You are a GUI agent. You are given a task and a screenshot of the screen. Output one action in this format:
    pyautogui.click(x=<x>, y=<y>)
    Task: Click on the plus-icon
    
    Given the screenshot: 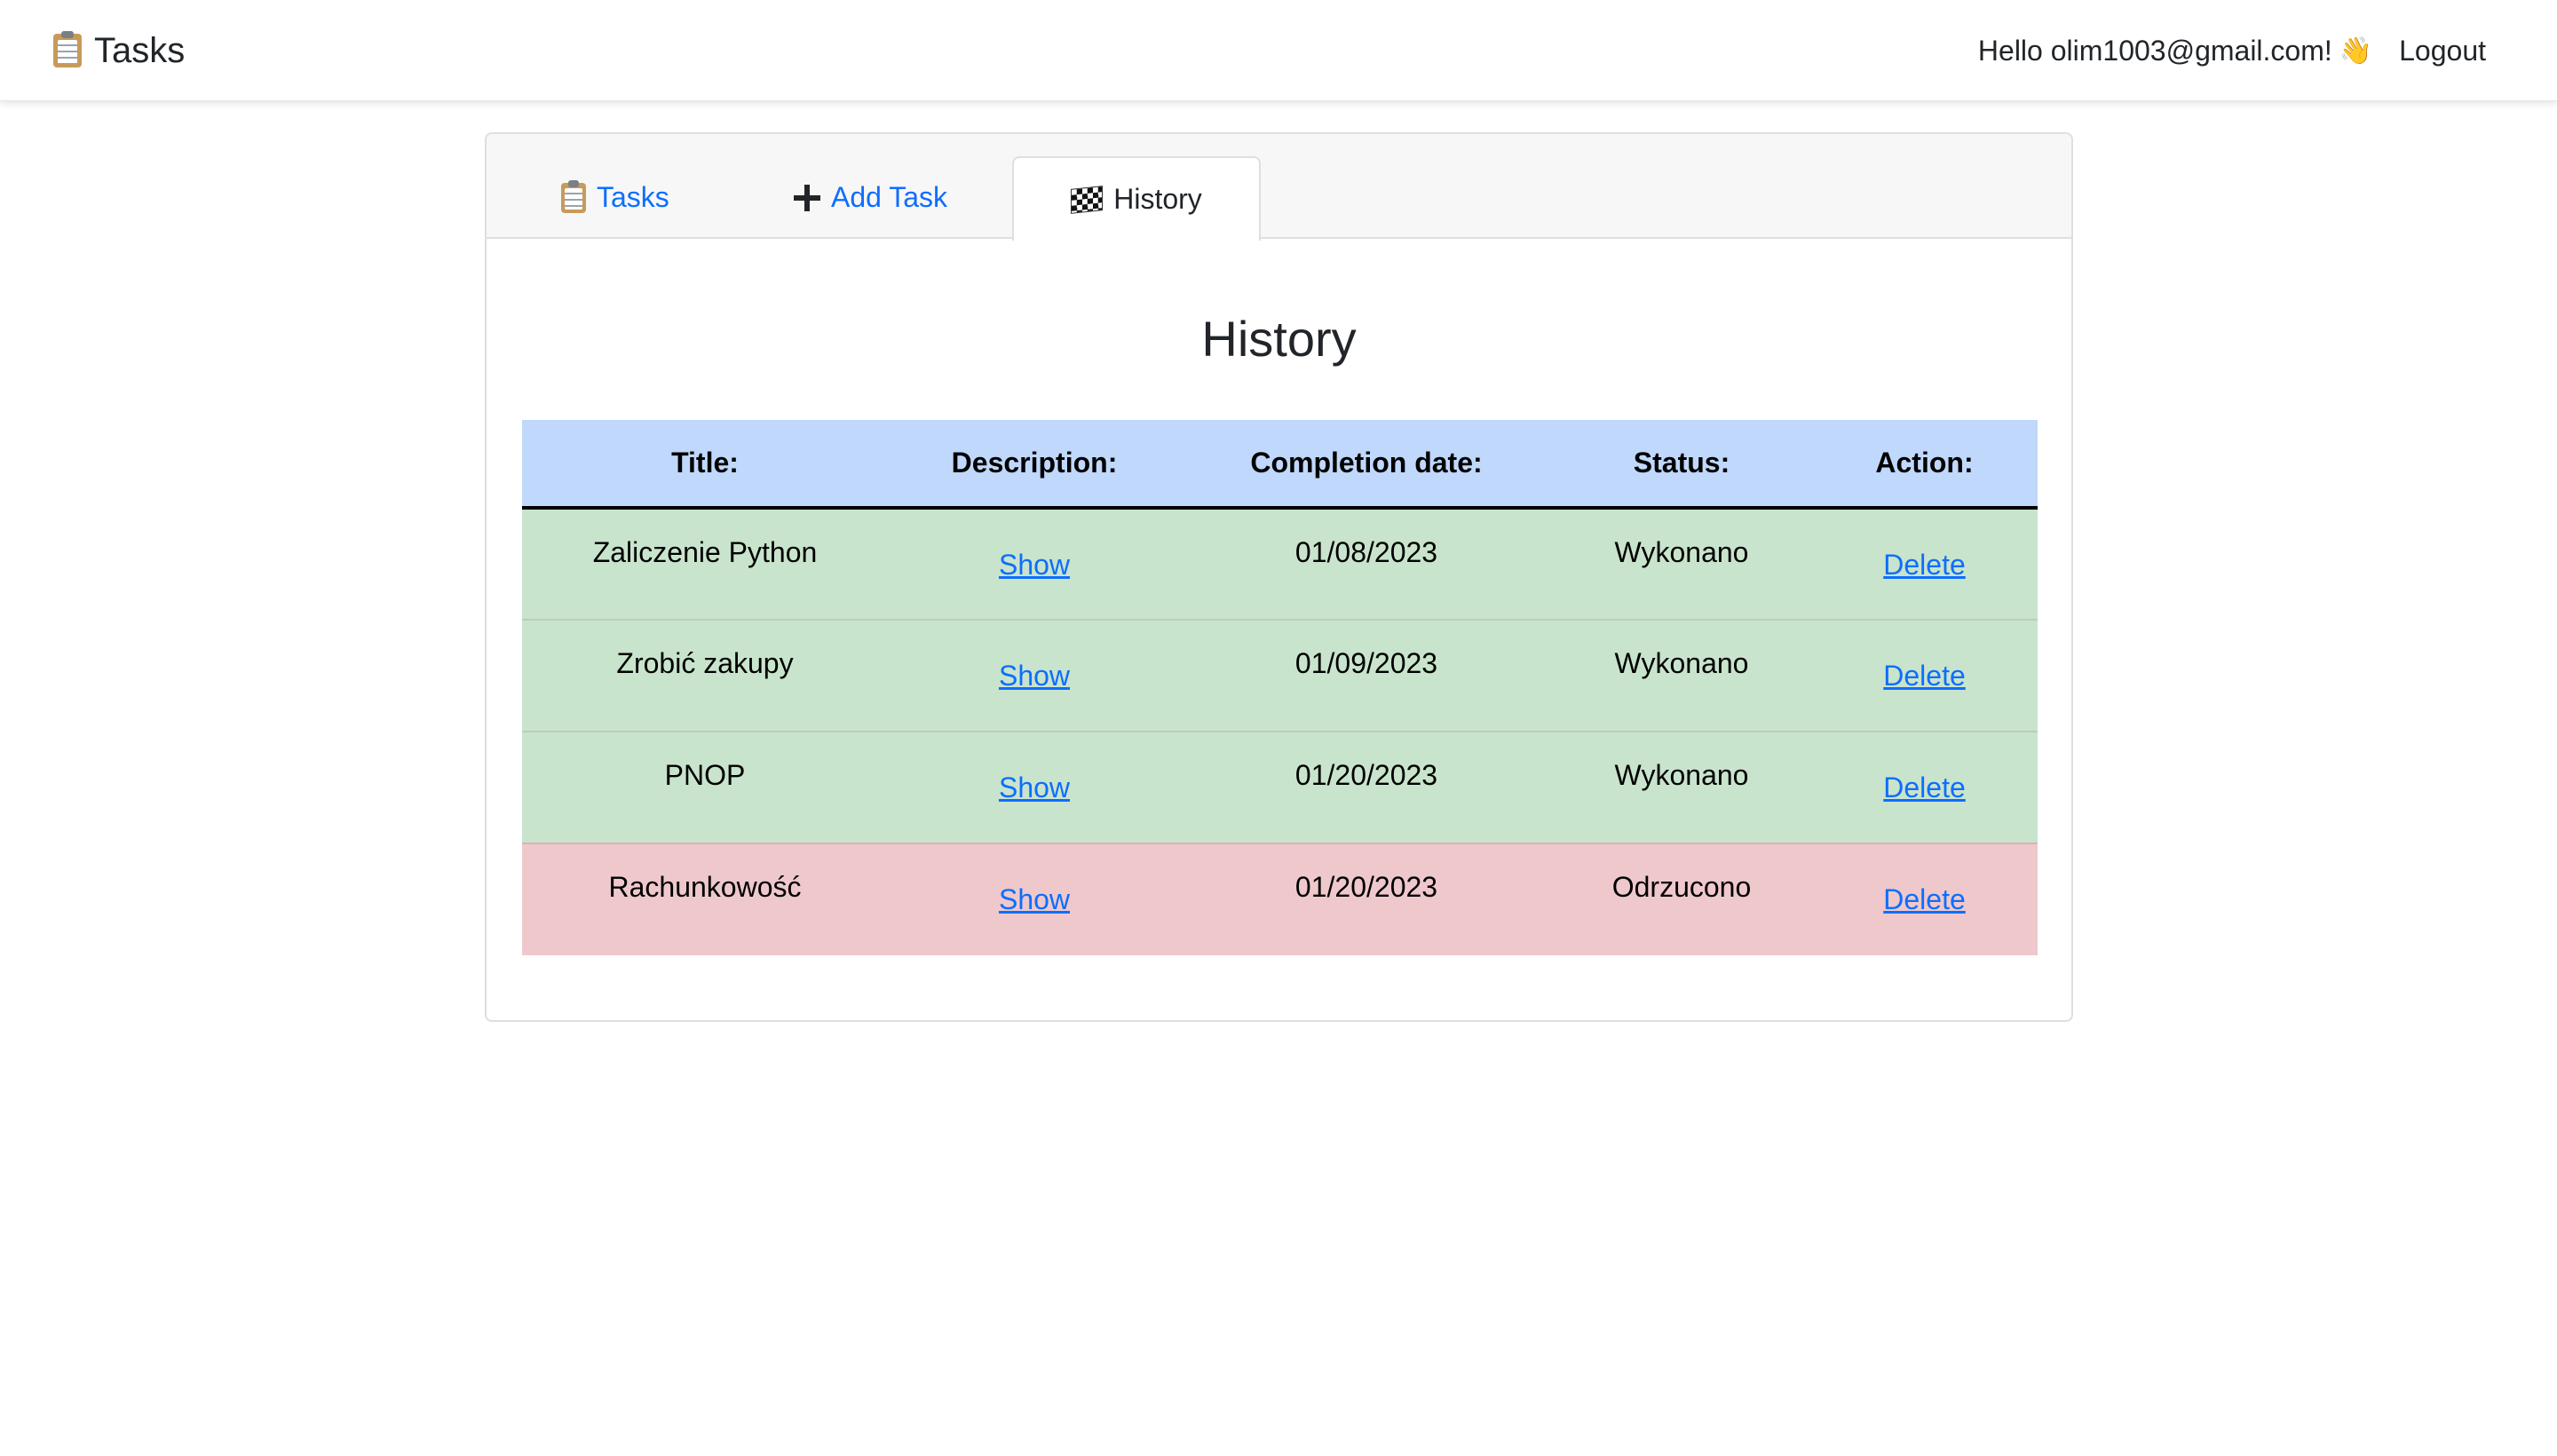 What is the action you would take?
    pyautogui.click(x=807, y=197)
    